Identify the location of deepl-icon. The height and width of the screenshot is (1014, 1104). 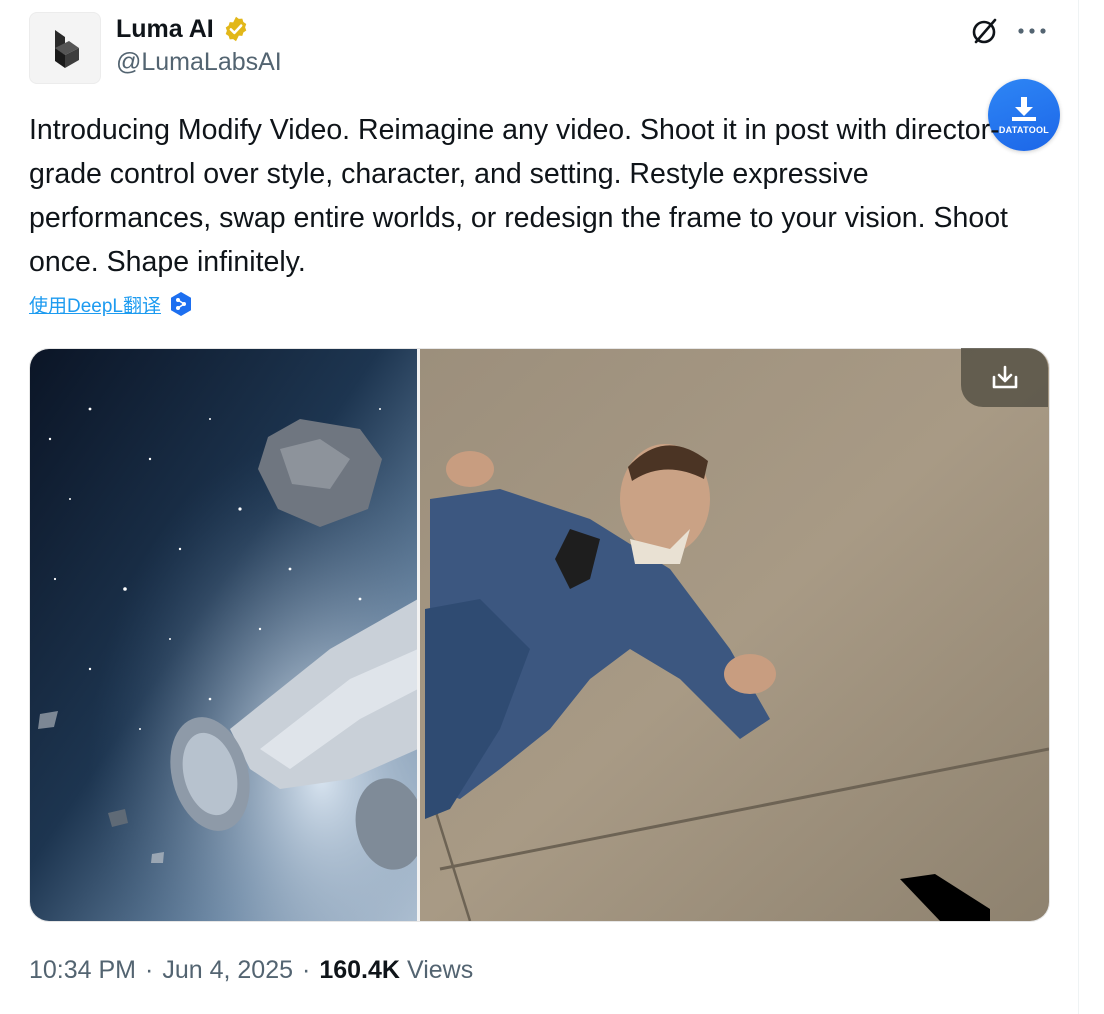
(181, 304).